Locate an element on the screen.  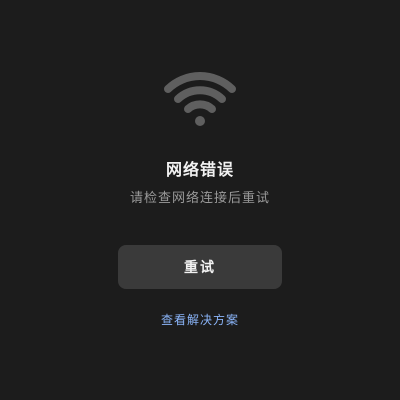
view-solutions-link: 查看解决方案 is located at coordinates (200, 319).